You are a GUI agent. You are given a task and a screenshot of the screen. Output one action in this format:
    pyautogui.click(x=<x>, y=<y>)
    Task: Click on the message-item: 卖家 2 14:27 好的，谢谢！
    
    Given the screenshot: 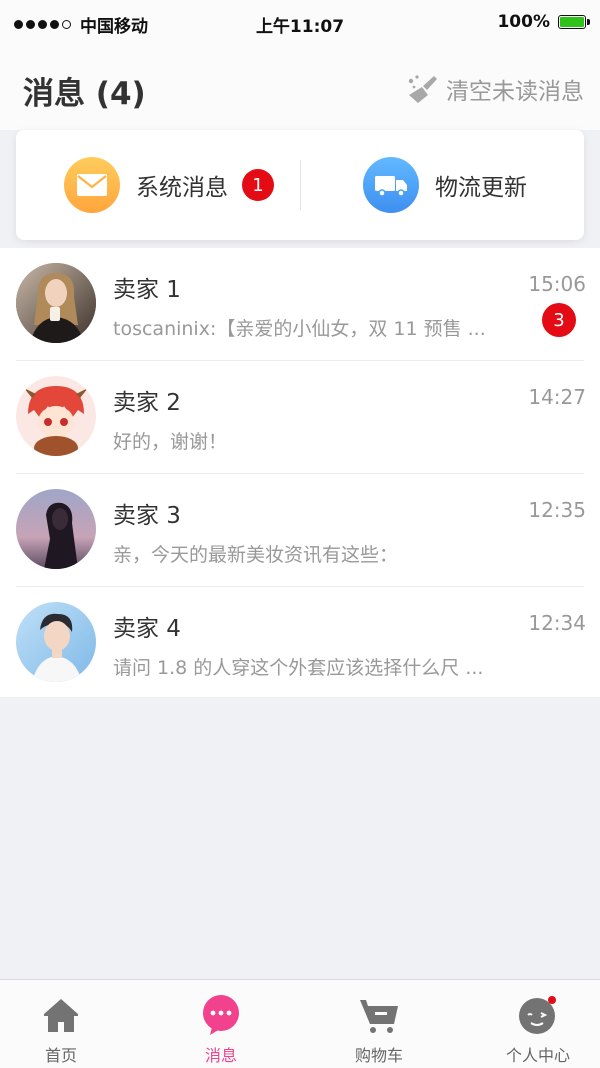 What is the action you would take?
    pyautogui.click(x=300, y=417)
    